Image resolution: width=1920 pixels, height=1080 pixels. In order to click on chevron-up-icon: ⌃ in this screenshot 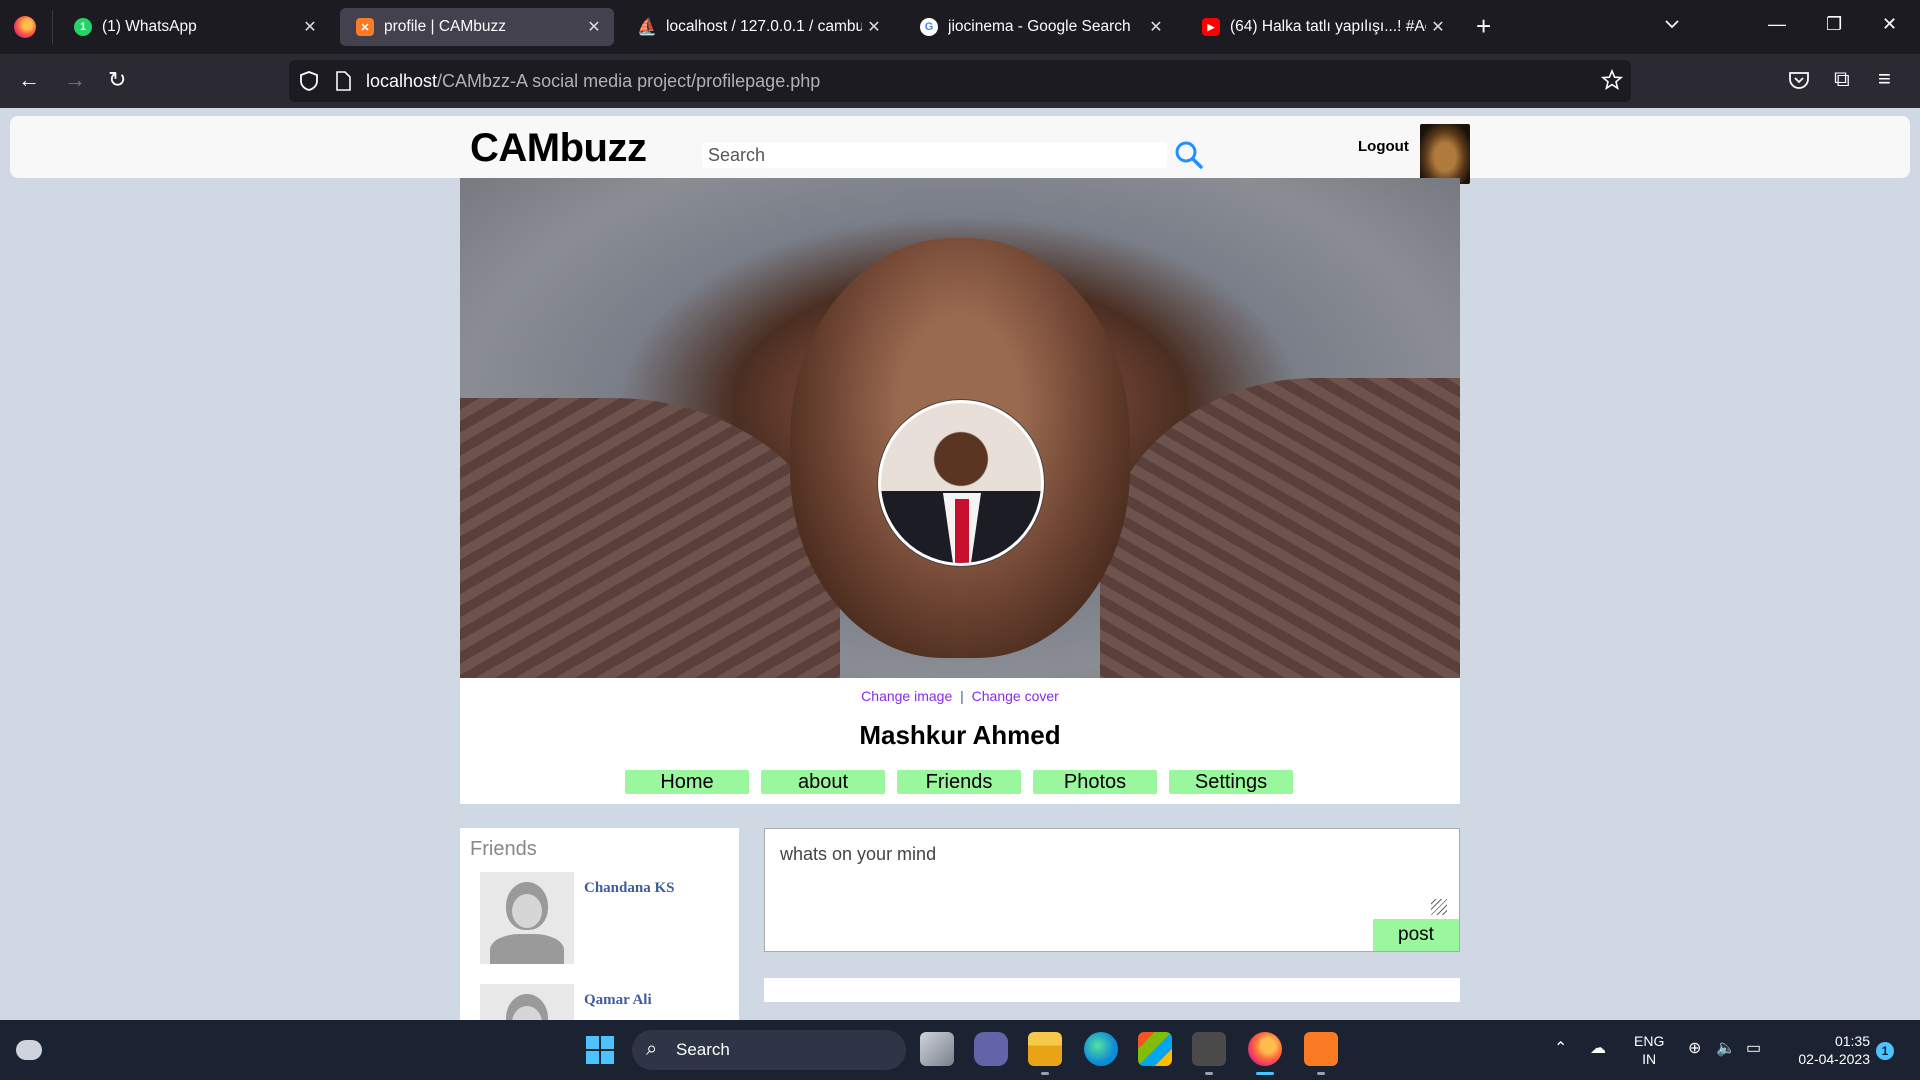, I will do `click(1560, 1048)`.